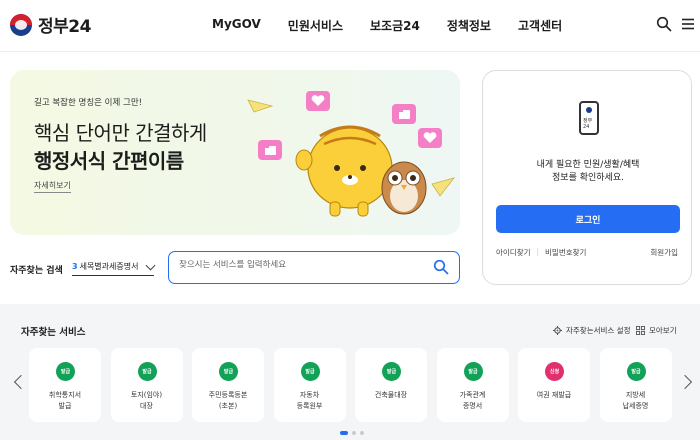  Describe the element at coordinates (309, 400) in the screenshot. I see `service-card-label: 자동차 등록원부` at that location.